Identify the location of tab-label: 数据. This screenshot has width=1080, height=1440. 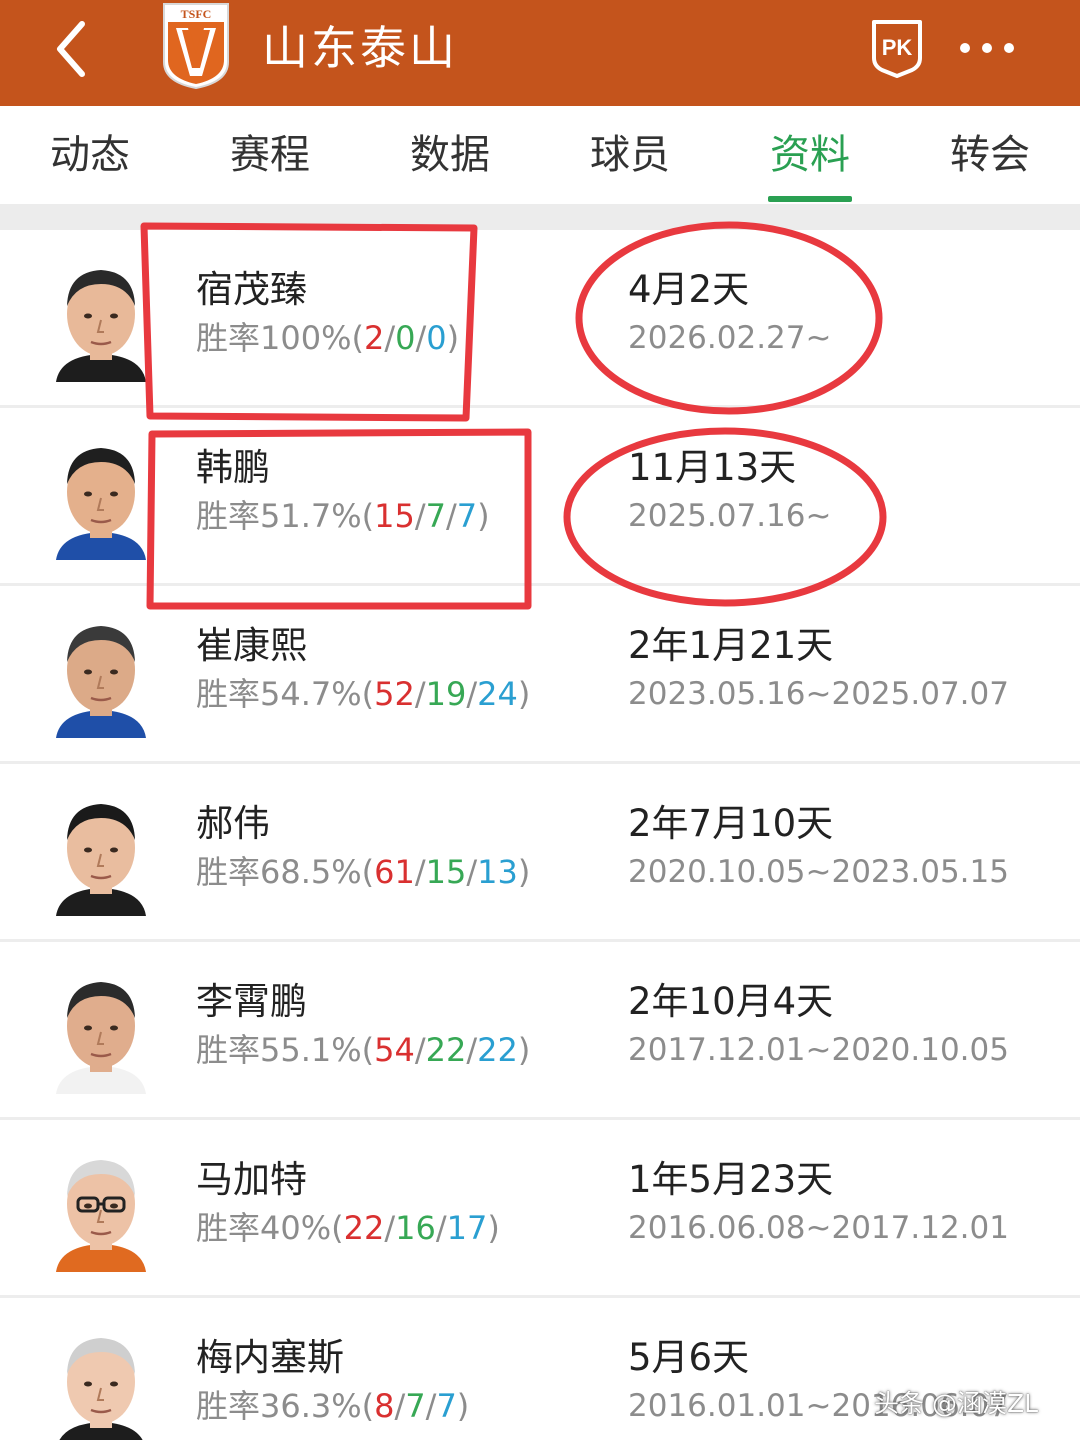
(450, 155).